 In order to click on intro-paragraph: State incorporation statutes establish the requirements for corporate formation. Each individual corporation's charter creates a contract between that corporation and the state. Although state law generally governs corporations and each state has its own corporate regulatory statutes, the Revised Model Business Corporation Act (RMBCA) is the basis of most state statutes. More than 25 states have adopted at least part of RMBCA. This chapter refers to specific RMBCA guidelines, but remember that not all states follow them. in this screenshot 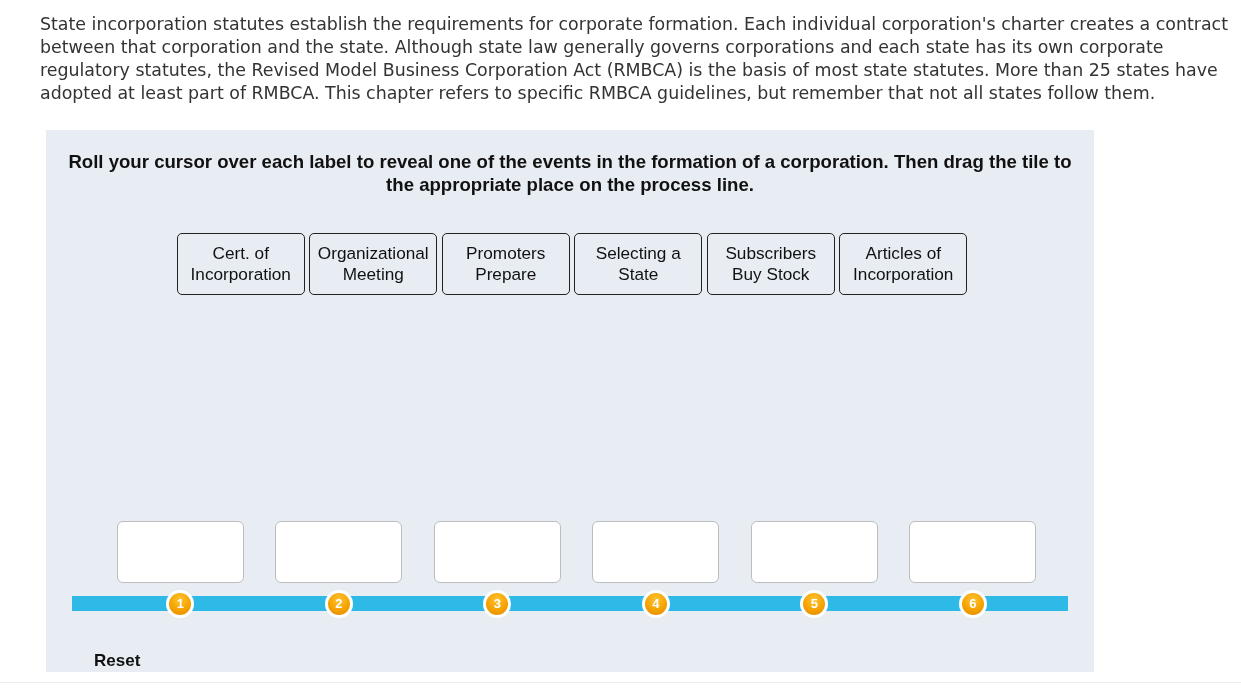, I will do `click(634, 59)`.